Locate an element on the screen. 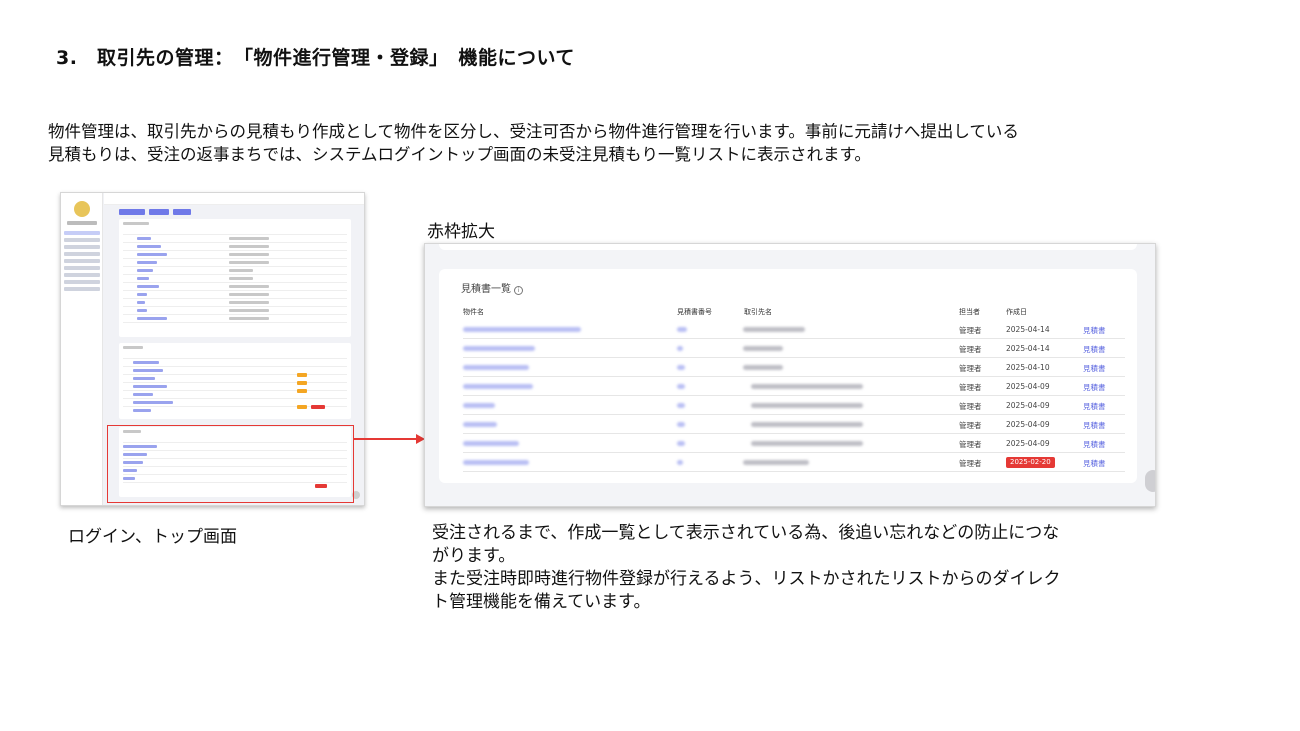 This screenshot has height=731, width=1300. date-cell: 2025-04-14 is located at coordinates (1028, 348).